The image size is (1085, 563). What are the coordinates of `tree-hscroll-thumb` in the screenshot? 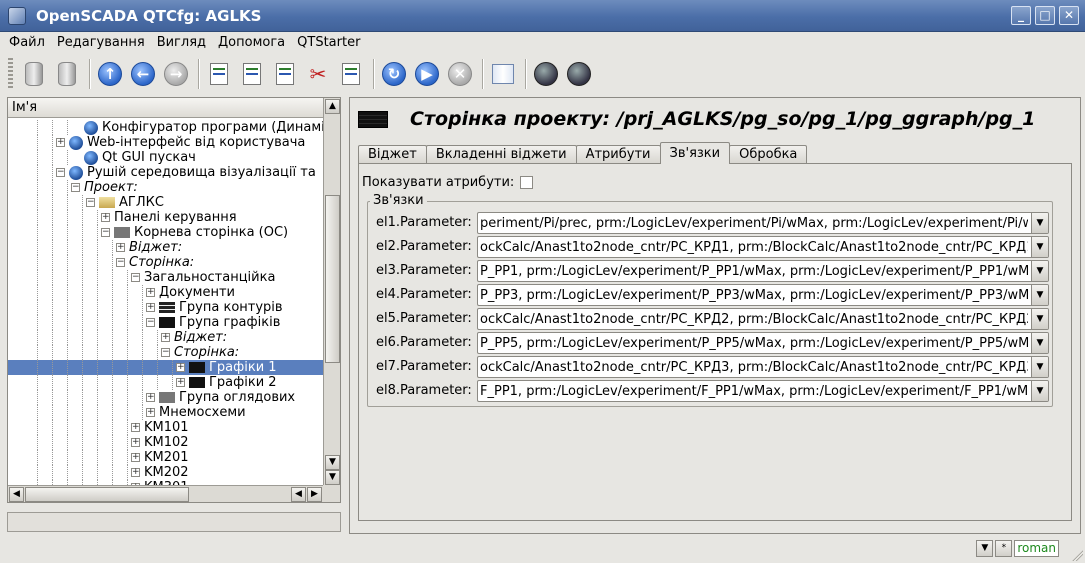 It's located at (107, 494).